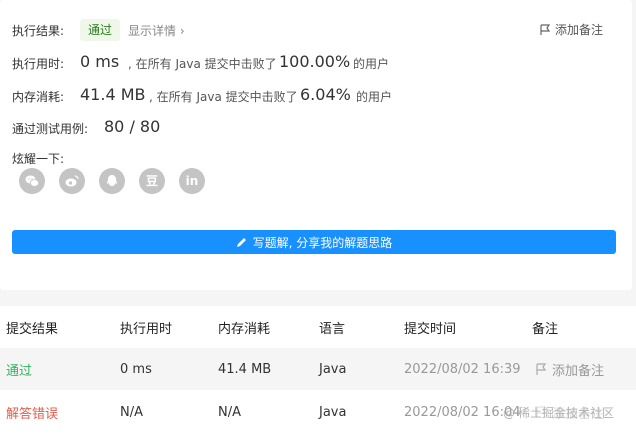 Image resolution: width=636 pixels, height=436 pixels. I want to click on pencil-icon, so click(241, 242).